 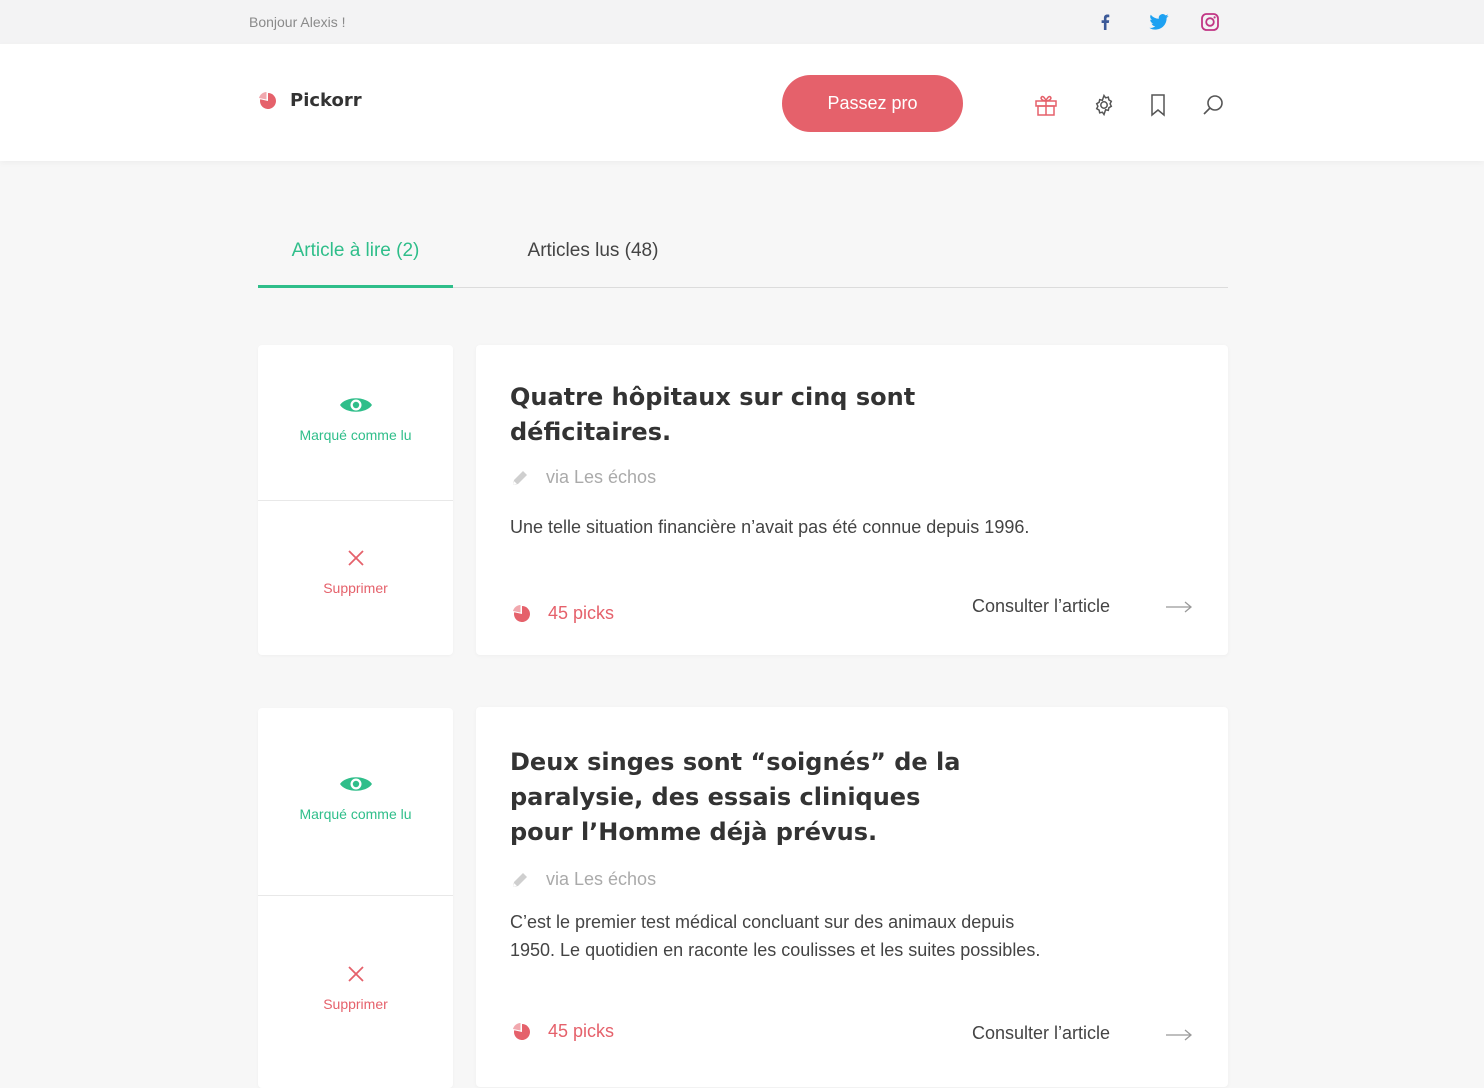 What do you see at coordinates (742, 22) in the screenshot?
I see `top-bar: Bonjour Alexis !` at bounding box center [742, 22].